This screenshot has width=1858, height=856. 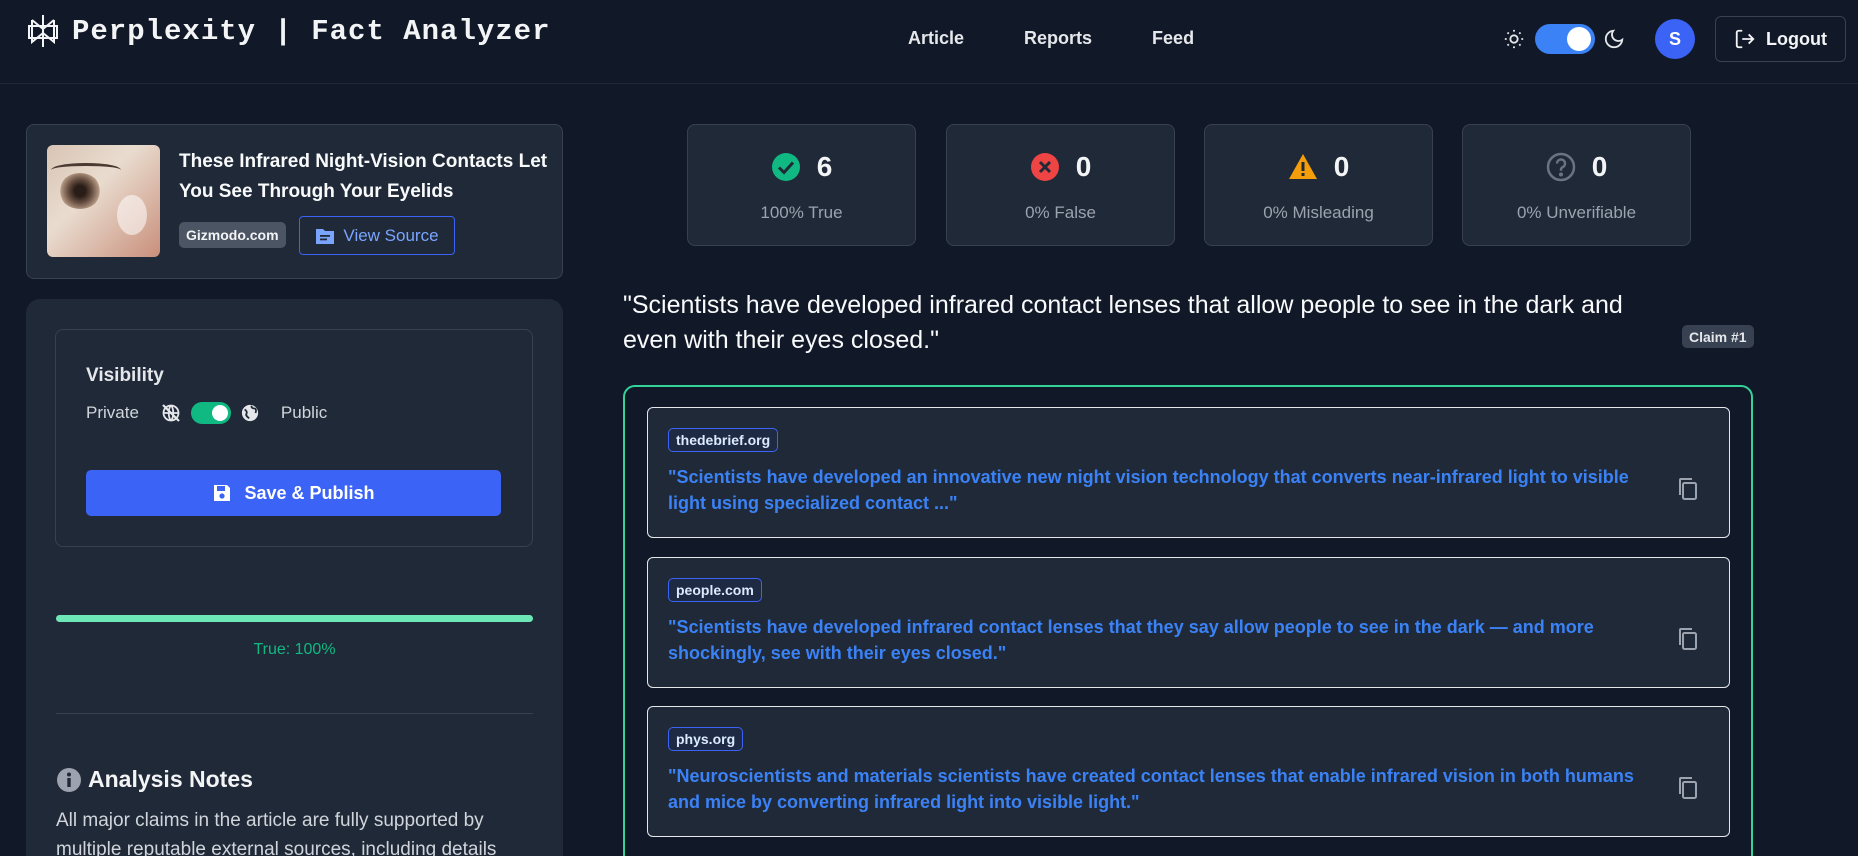 What do you see at coordinates (723, 440) in the screenshot?
I see `evidence-domain: thedebrief.org` at bounding box center [723, 440].